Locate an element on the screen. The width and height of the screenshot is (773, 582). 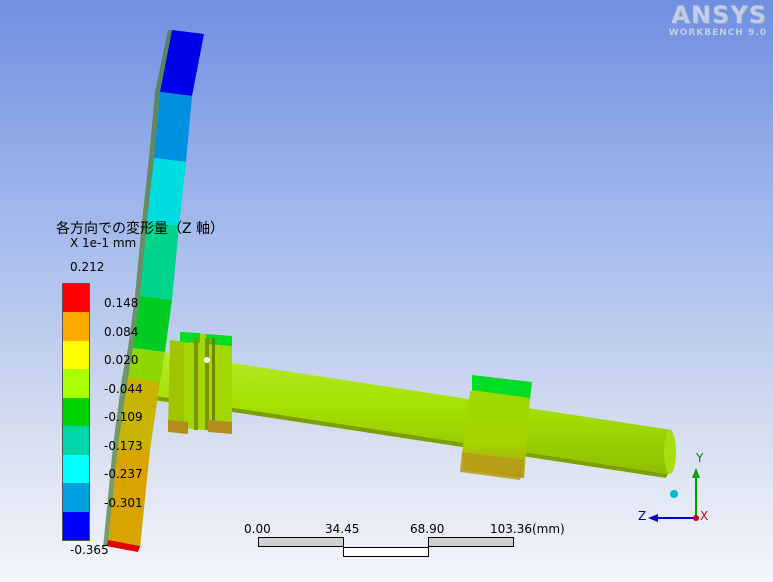
scale-bar is located at coordinates (428, 547).